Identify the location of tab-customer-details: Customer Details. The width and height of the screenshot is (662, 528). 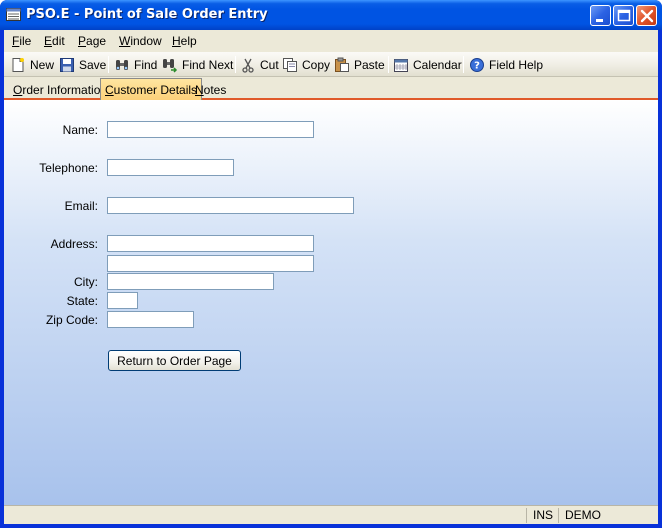
(151, 89).